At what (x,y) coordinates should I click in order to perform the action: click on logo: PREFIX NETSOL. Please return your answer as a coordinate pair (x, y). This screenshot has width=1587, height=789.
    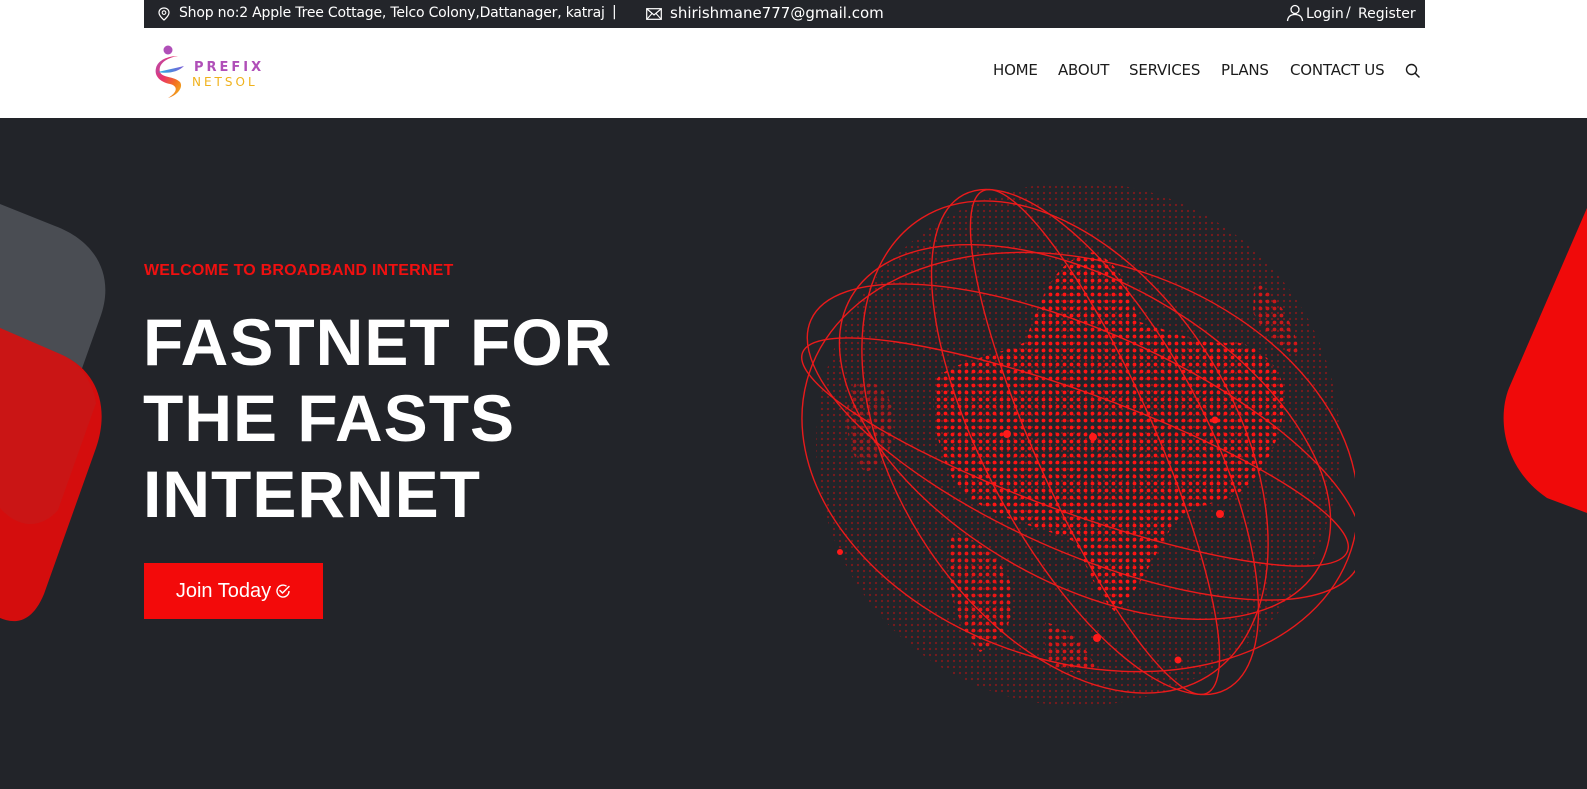
    Looking at the image, I should click on (214, 72).